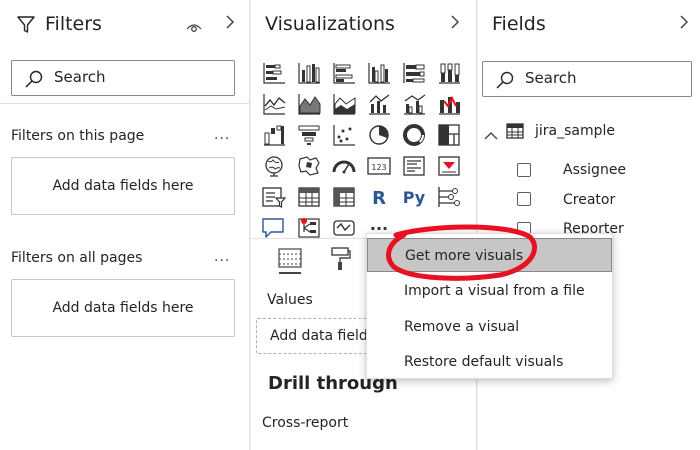 Image resolution: width=700 pixels, height=450 pixels. I want to click on values-label: Values, so click(290, 300).